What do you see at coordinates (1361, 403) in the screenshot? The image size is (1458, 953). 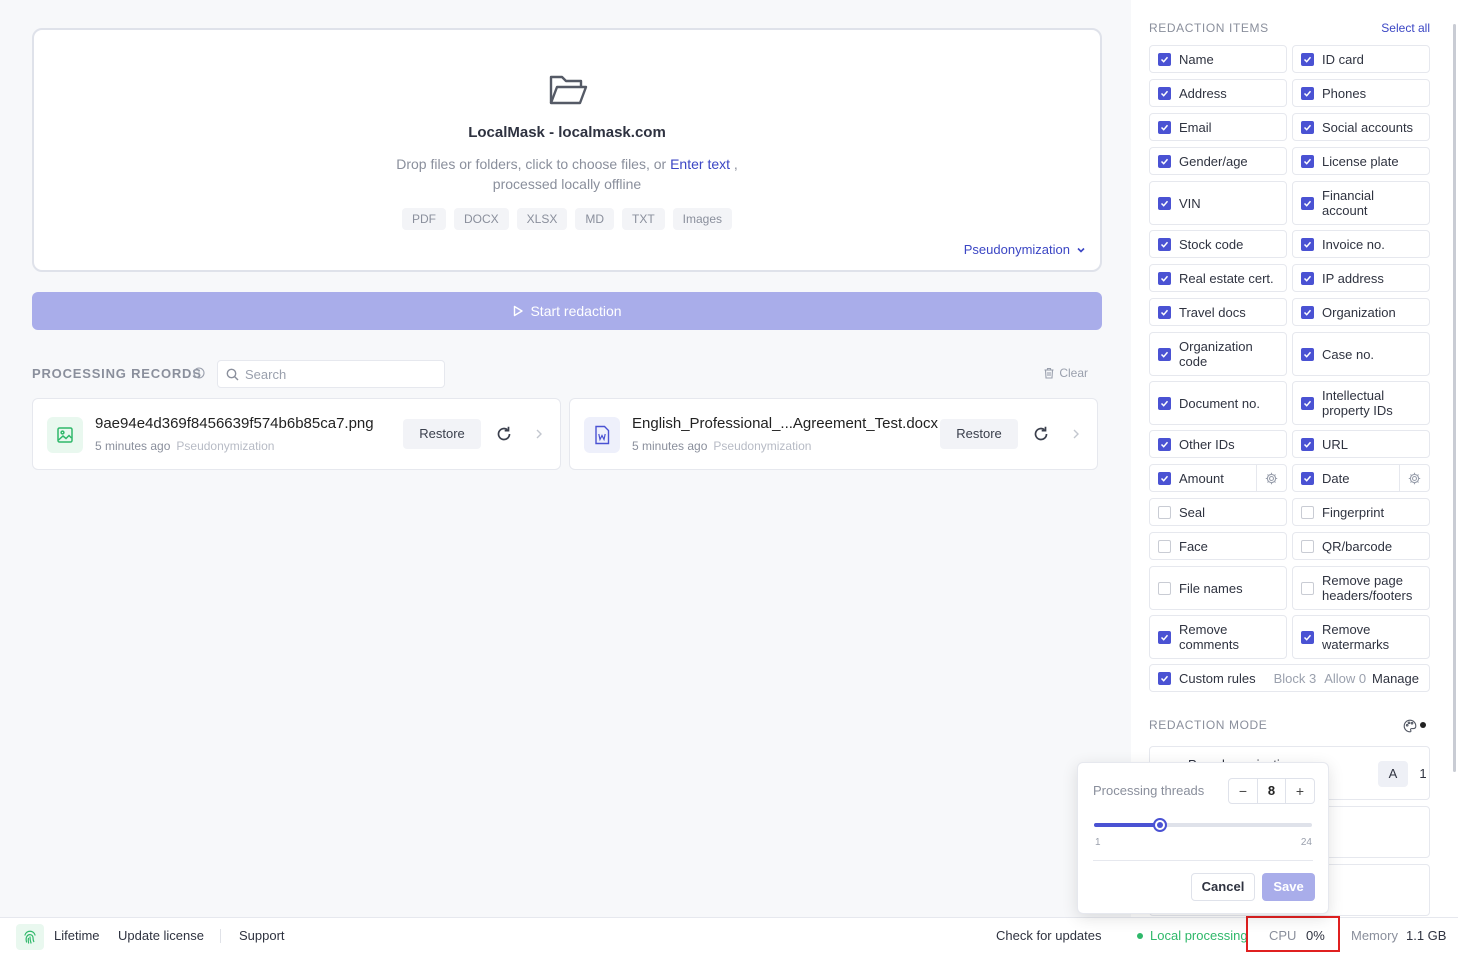 I see `redaction-item: Intellectual property IDs` at bounding box center [1361, 403].